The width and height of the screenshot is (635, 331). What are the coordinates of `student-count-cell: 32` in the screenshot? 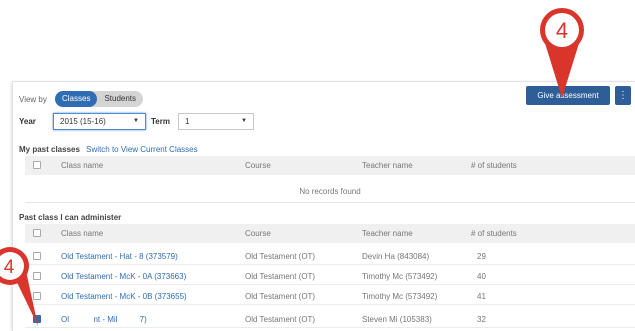 It's located at (481, 319).